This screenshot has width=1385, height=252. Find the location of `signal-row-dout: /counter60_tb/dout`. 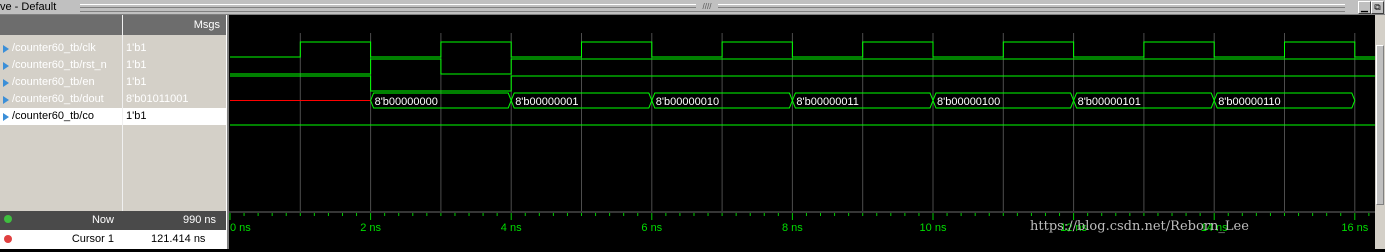

signal-row-dout: /counter60_tb/dout is located at coordinates (61, 99).